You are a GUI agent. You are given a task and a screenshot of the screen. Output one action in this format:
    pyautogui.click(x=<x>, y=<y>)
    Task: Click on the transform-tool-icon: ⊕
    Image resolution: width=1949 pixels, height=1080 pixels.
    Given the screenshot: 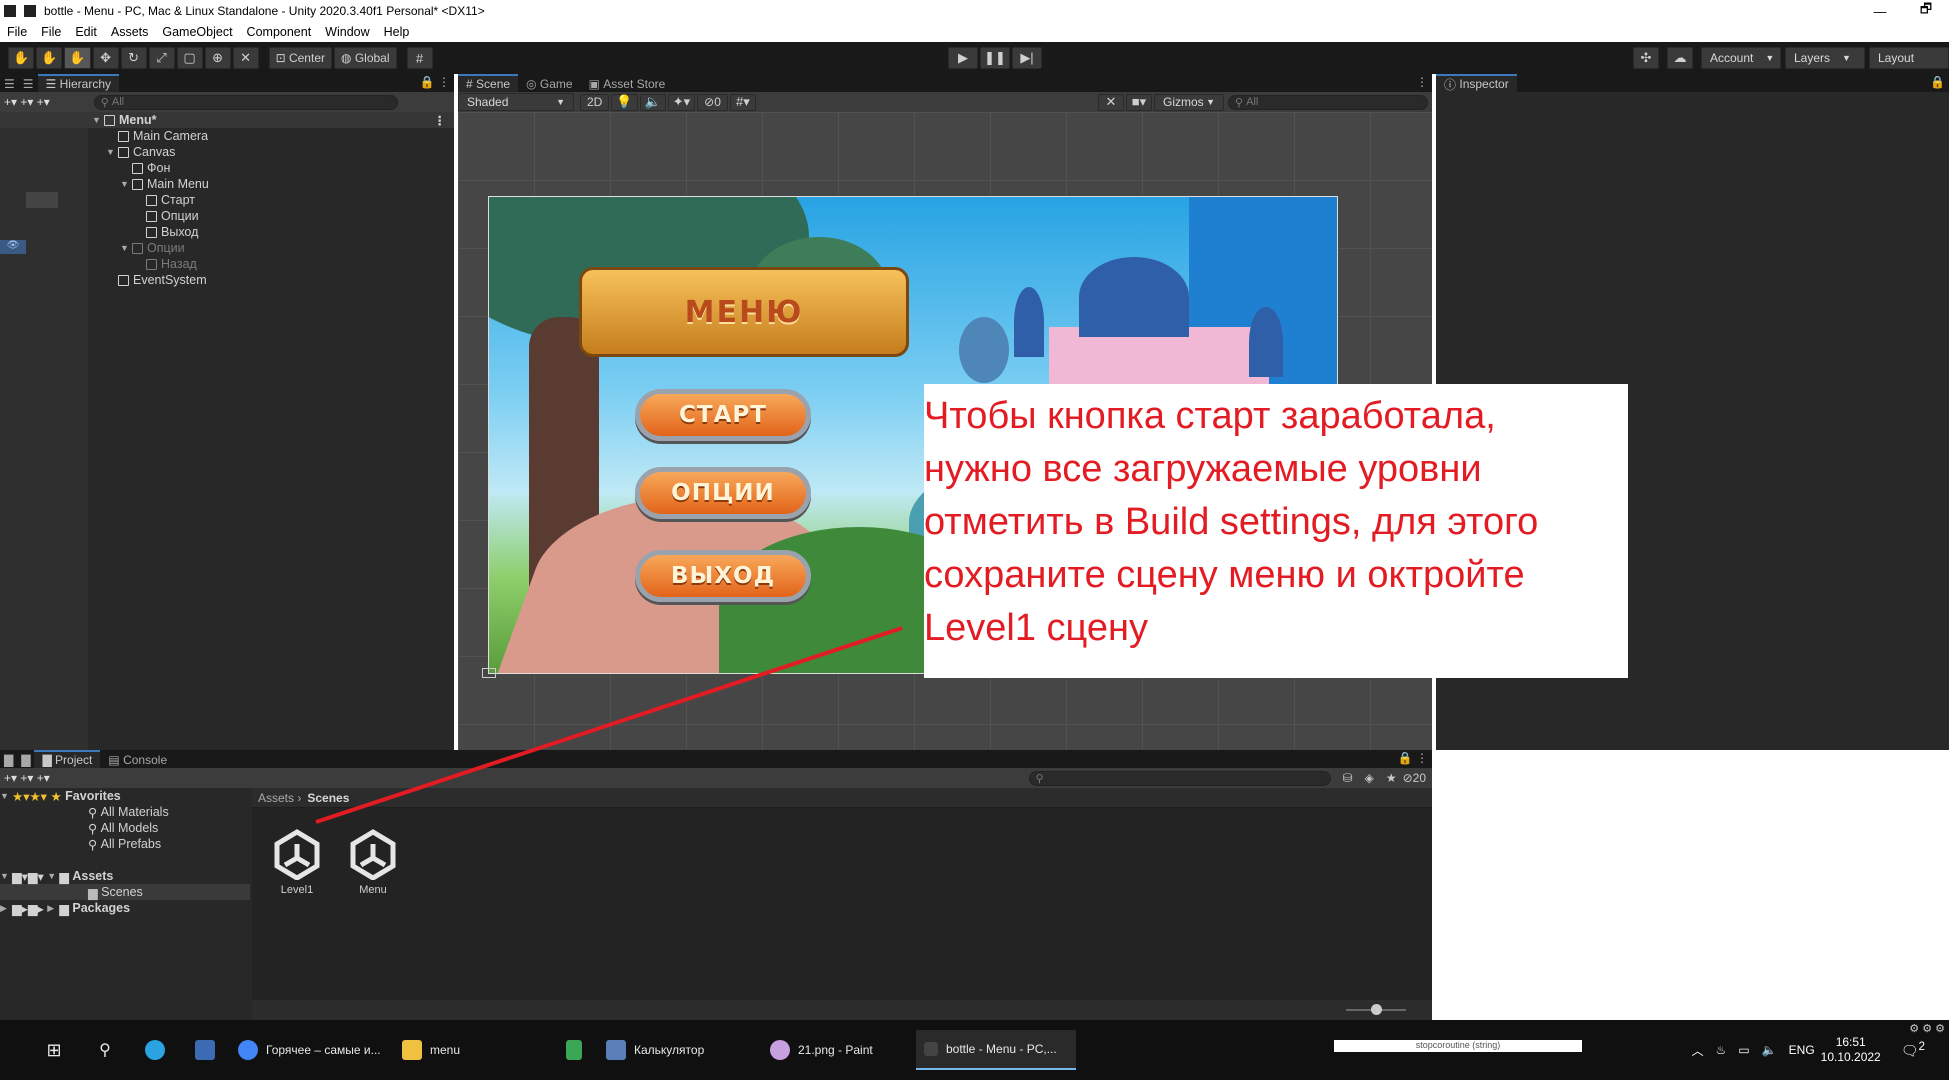 What is the action you would take?
    pyautogui.click(x=217, y=58)
    